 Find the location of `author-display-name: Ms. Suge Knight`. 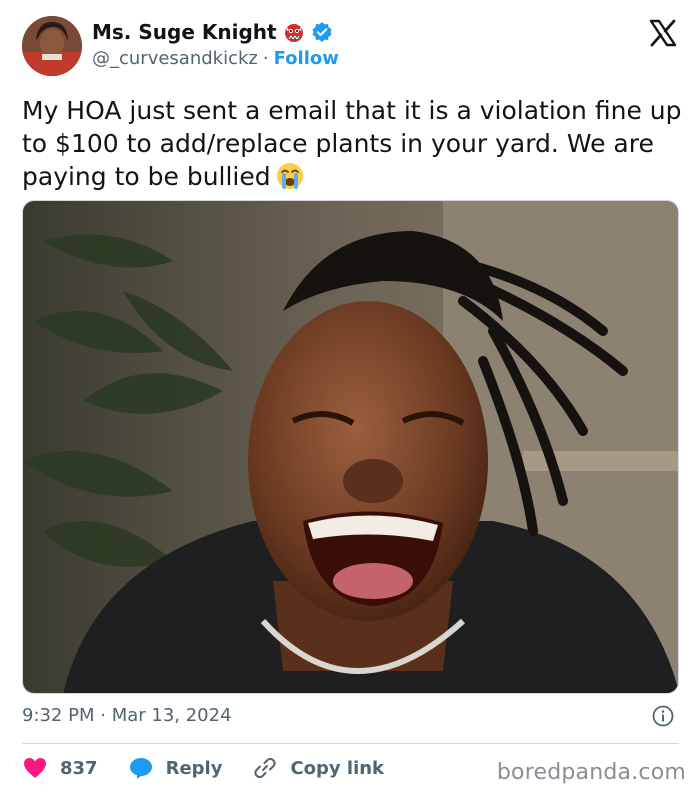

author-display-name: Ms. Suge Knight is located at coordinates (184, 32).